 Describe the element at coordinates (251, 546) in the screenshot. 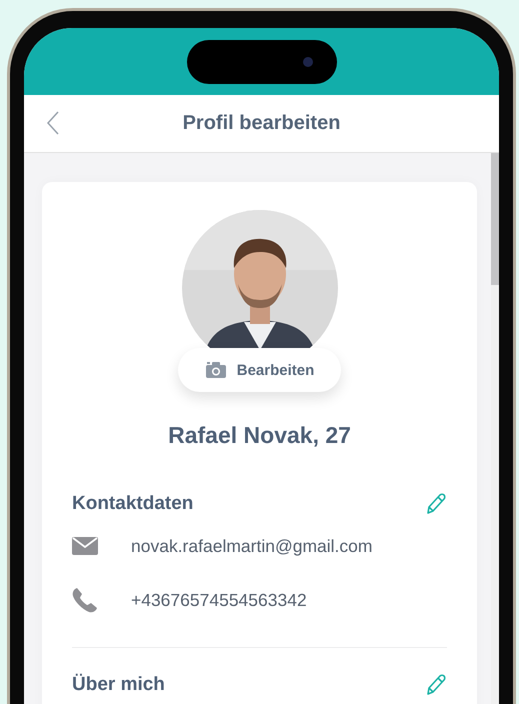

I see `email-address: novak.rafaelmartin@gmail.com` at that location.